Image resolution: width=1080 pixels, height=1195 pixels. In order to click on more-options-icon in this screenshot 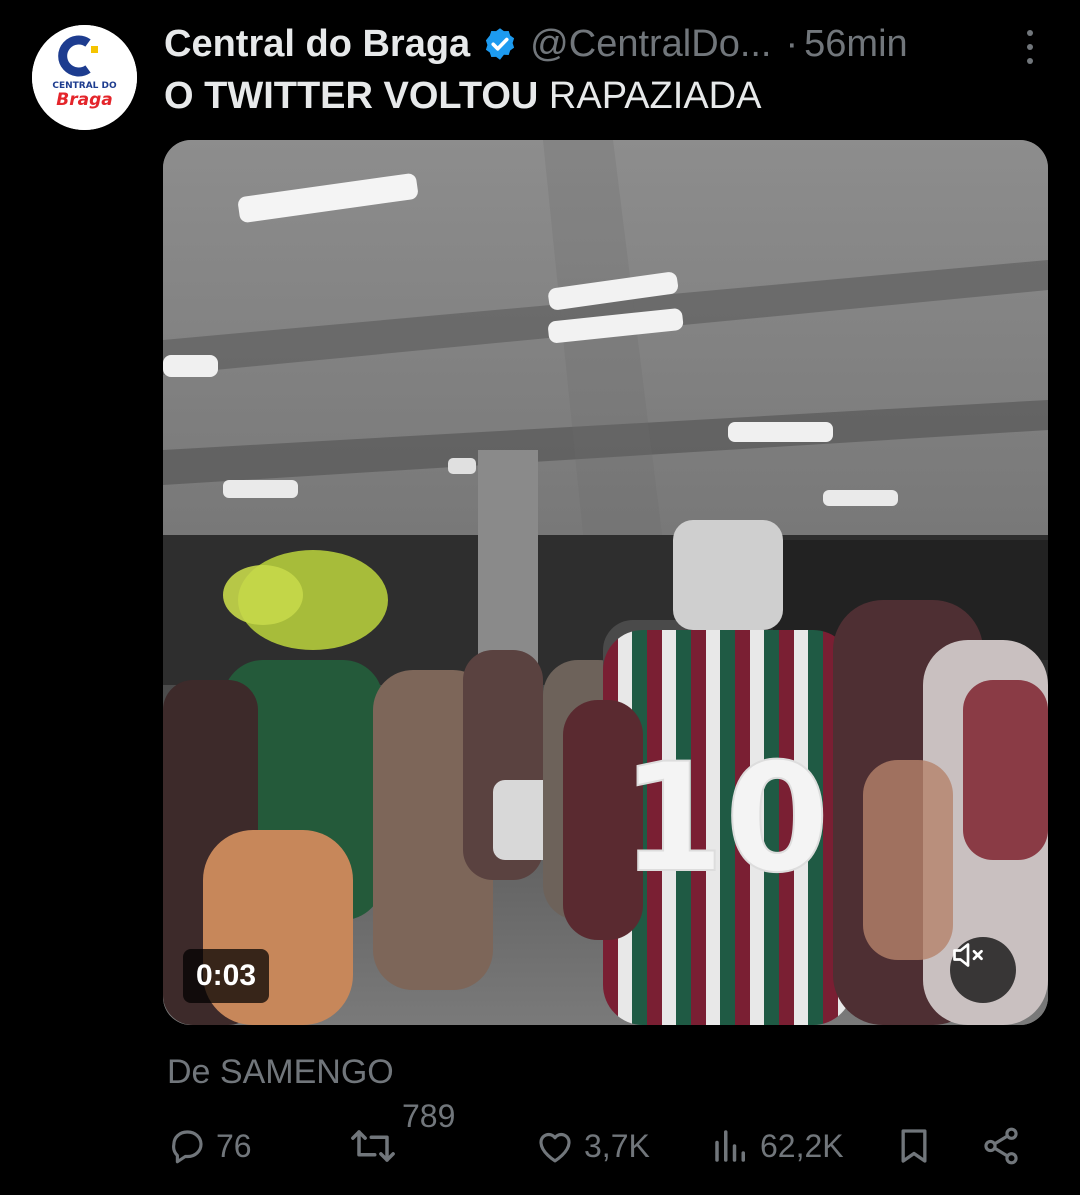, I will do `click(1030, 47)`.